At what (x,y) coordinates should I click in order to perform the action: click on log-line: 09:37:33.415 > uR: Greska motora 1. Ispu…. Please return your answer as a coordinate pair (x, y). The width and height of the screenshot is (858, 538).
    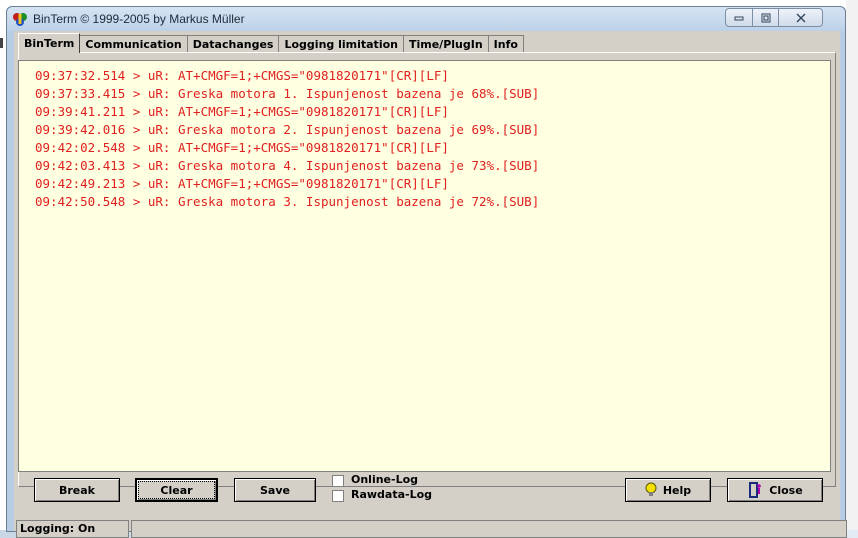
    Looking at the image, I should click on (287, 93).